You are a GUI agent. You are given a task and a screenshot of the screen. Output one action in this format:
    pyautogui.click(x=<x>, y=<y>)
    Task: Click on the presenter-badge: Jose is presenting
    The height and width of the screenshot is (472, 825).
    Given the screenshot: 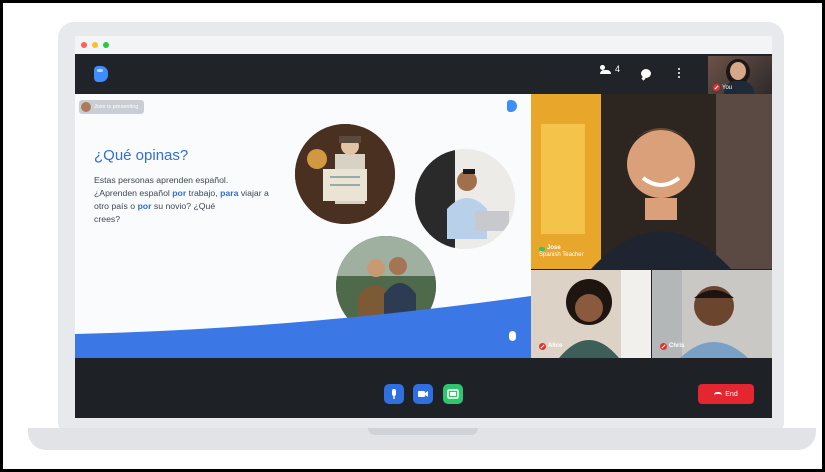 What is the action you would take?
    pyautogui.click(x=112, y=107)
    